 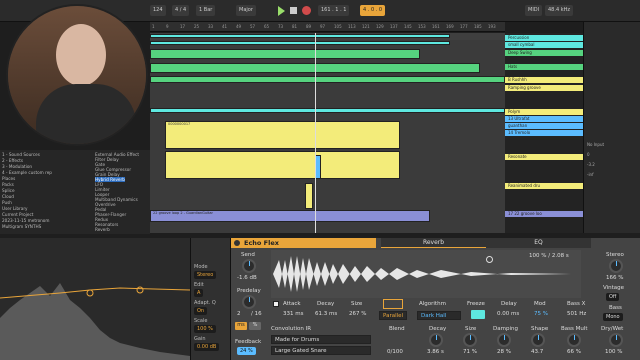 What do you see at coordinates (616, 340) in the screenshot?
I see `dry-wet-knob` at bounding box center [616, 340].